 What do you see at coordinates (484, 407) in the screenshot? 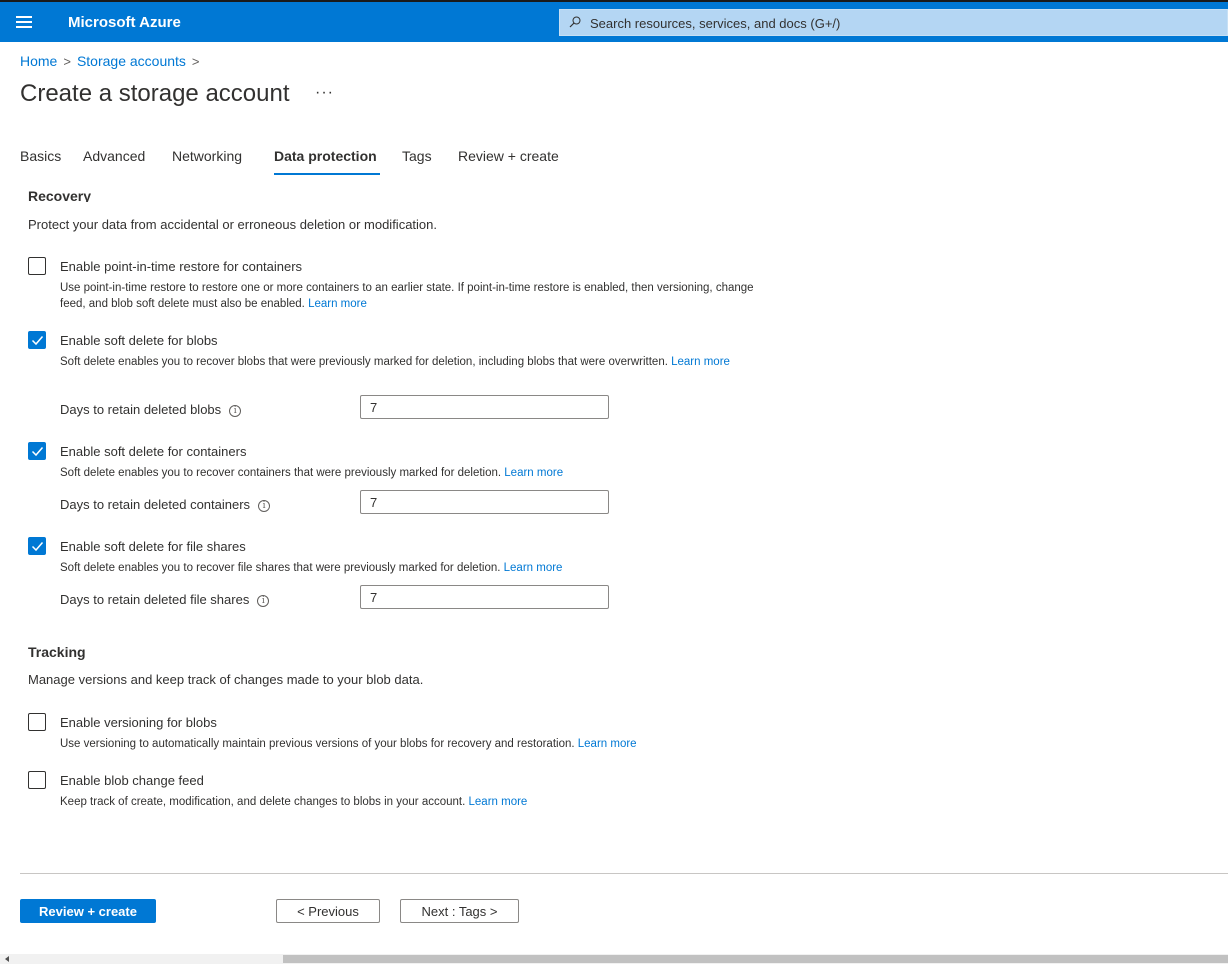
I see `days-deleted-blobs-input` at bounding box center [484, 407].